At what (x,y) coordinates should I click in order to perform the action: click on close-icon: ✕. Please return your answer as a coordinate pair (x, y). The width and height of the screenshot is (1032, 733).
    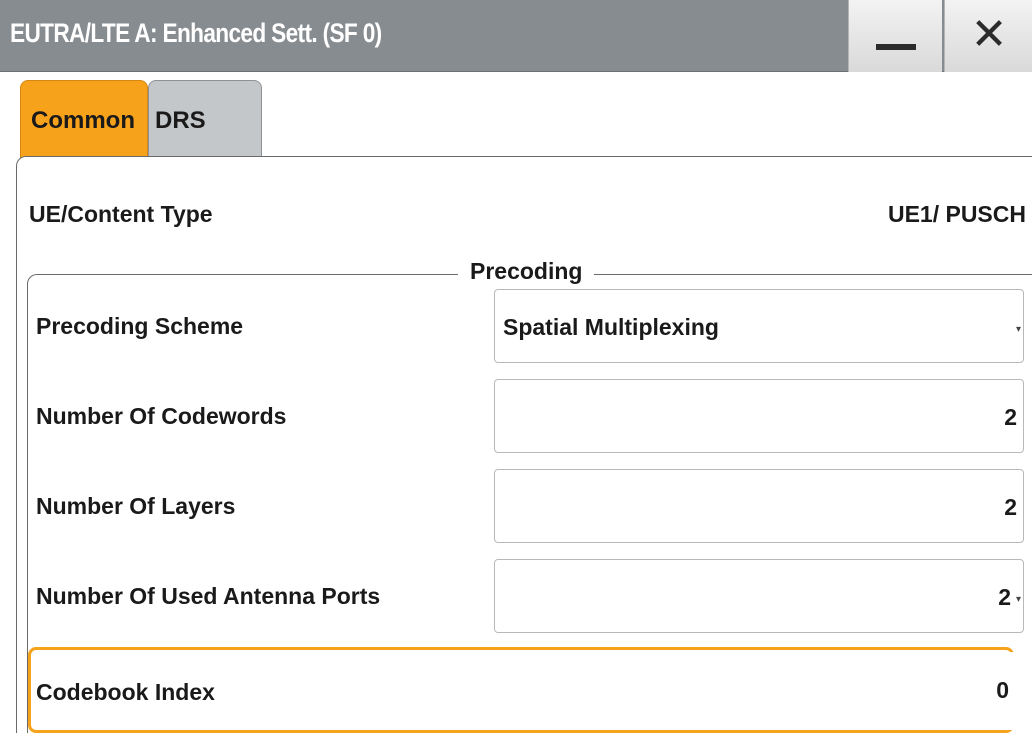
    Looking at the image, I should click on (989, 34).